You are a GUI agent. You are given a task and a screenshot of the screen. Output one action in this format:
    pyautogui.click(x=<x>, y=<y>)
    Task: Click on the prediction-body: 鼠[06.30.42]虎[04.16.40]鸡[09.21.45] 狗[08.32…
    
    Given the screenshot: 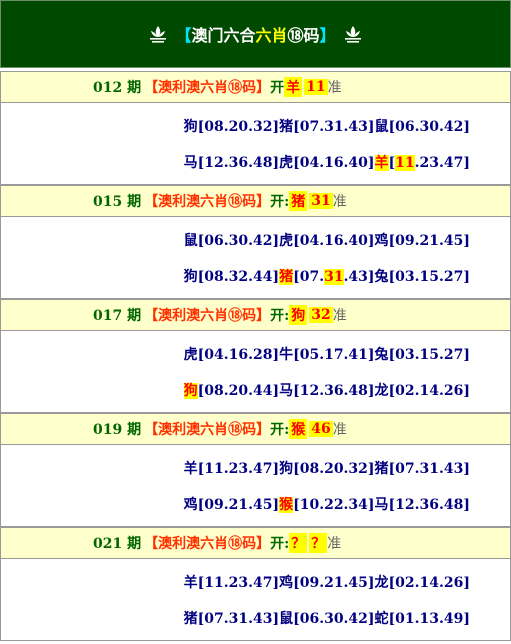 What is the action you would take?
    pyautogui.click(x=255, y=258)
    